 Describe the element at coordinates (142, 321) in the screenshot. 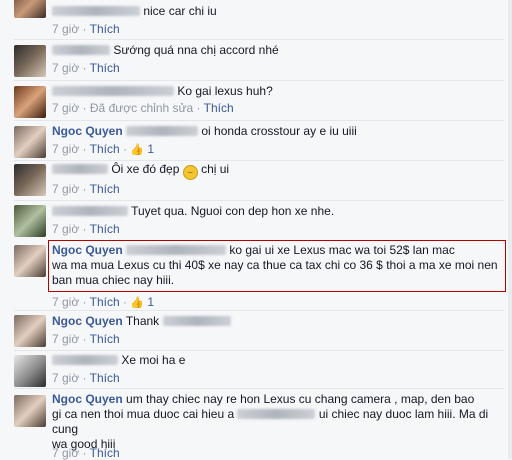

I see `comment-text: Thank` at that location.